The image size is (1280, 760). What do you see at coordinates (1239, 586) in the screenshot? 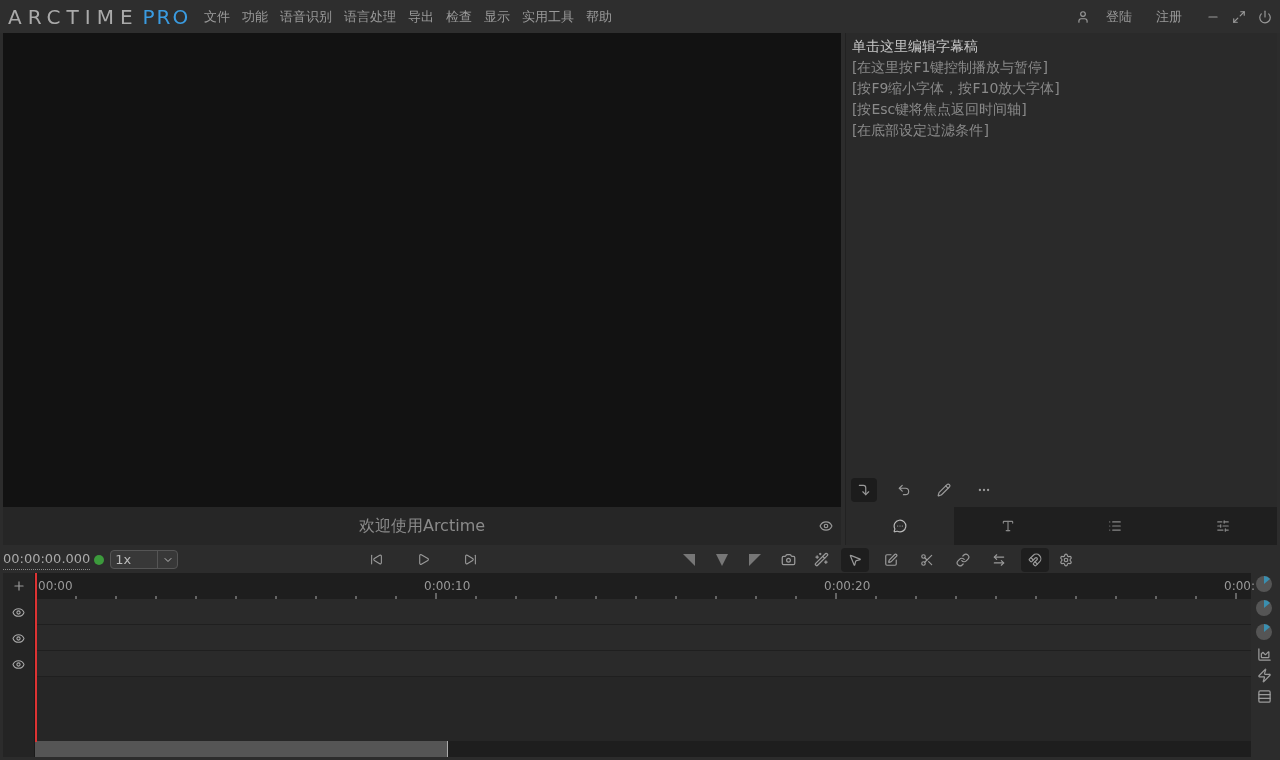
I see `ruler-label: 0:00:` at bounding box center [1239, 586].